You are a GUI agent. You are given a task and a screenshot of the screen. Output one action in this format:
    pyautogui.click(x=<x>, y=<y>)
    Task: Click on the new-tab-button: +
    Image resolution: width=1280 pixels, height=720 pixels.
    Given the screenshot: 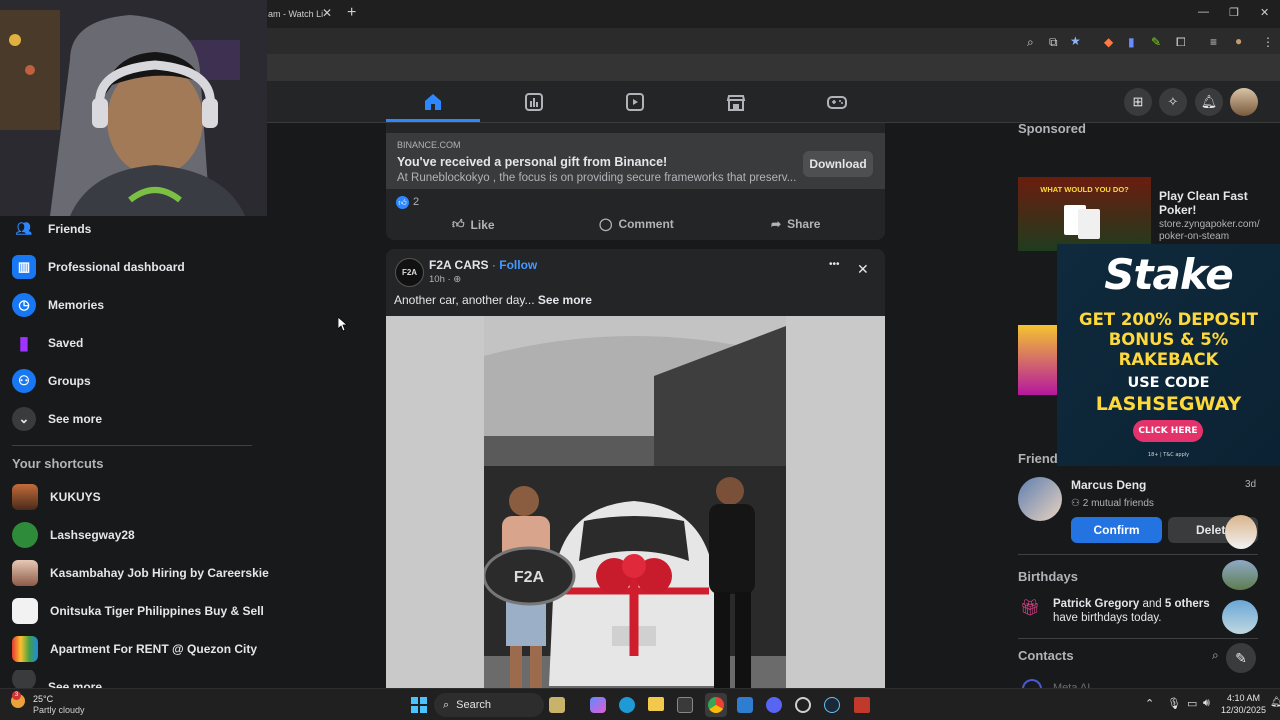 What is the action you would take?
    pyautogui.click(x=351, y=13)
    